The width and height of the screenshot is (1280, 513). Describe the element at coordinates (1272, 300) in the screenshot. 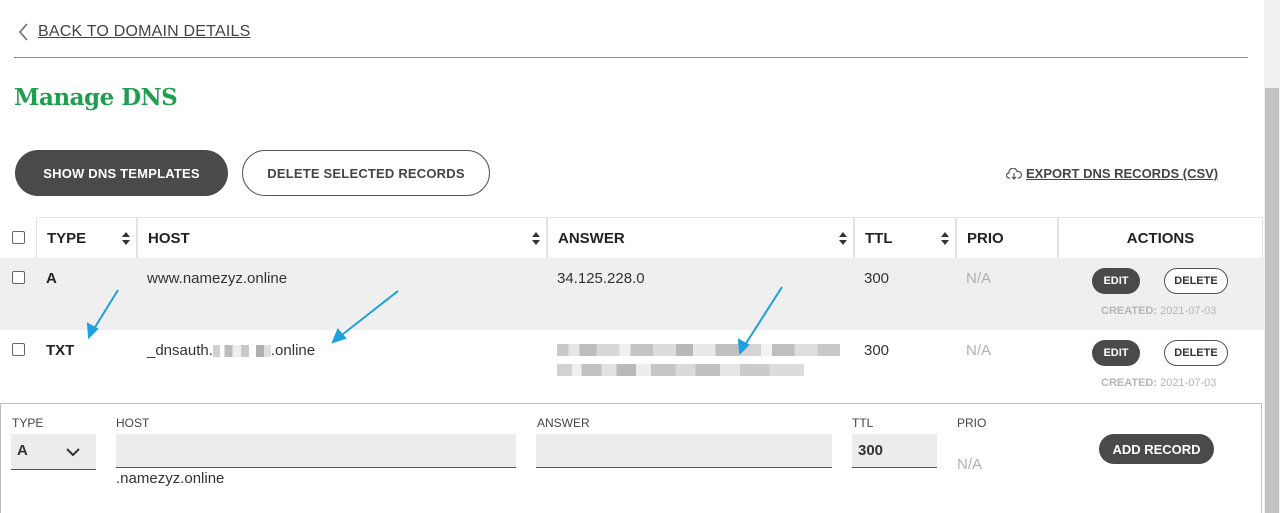

I see `scrollbar-thumb` at that location.